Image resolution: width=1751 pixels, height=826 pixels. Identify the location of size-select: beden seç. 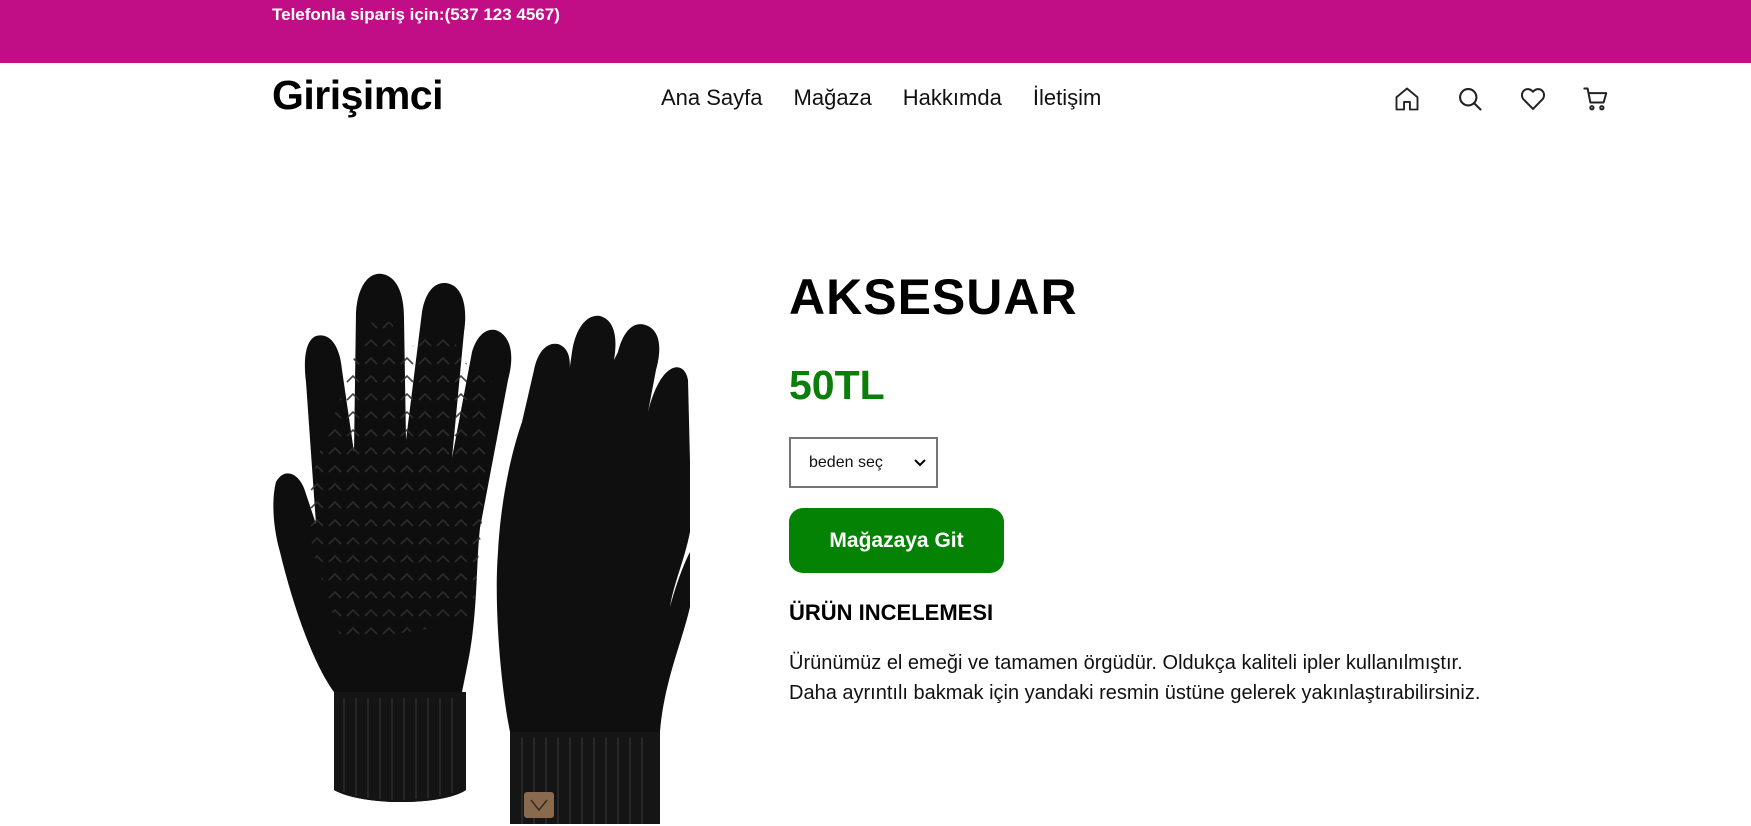
(863, 462).